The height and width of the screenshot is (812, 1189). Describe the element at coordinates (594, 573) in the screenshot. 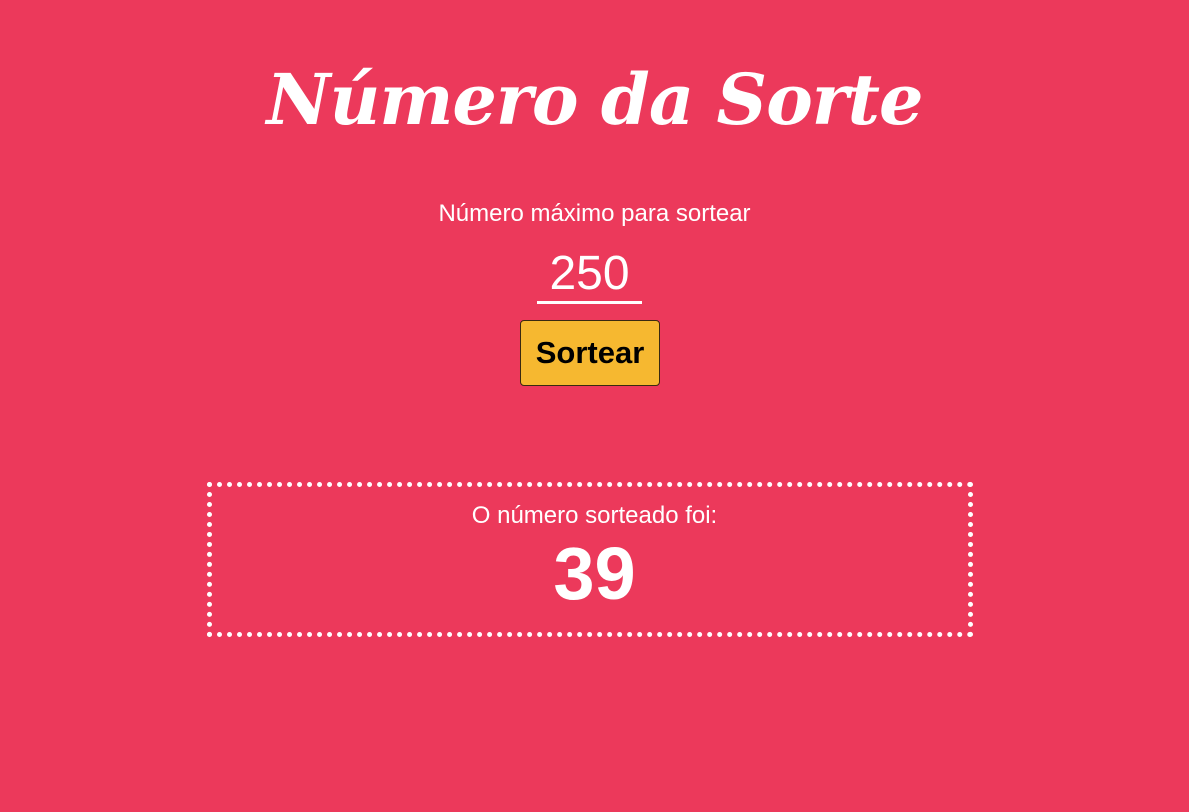

I see `result-number: 39` at that location.